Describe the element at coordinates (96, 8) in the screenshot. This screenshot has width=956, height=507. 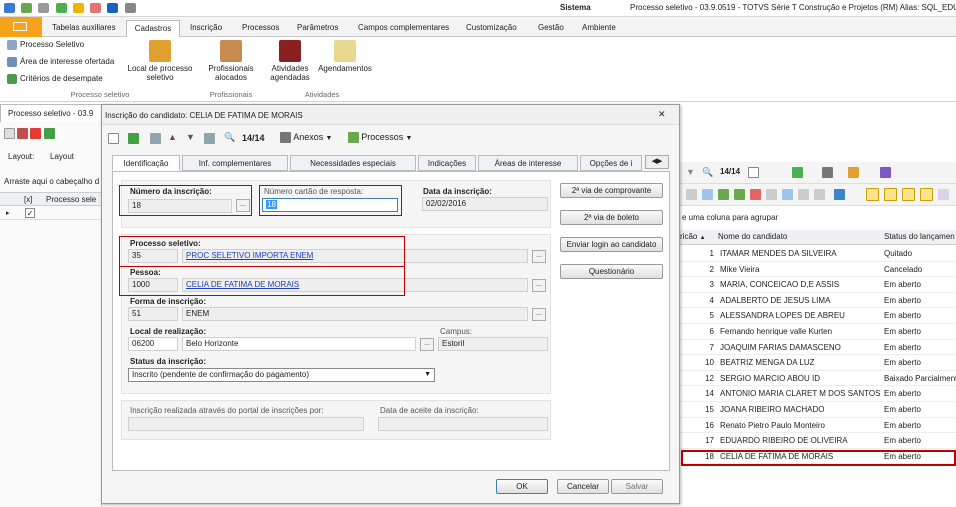
I see `help-icon` at that location.